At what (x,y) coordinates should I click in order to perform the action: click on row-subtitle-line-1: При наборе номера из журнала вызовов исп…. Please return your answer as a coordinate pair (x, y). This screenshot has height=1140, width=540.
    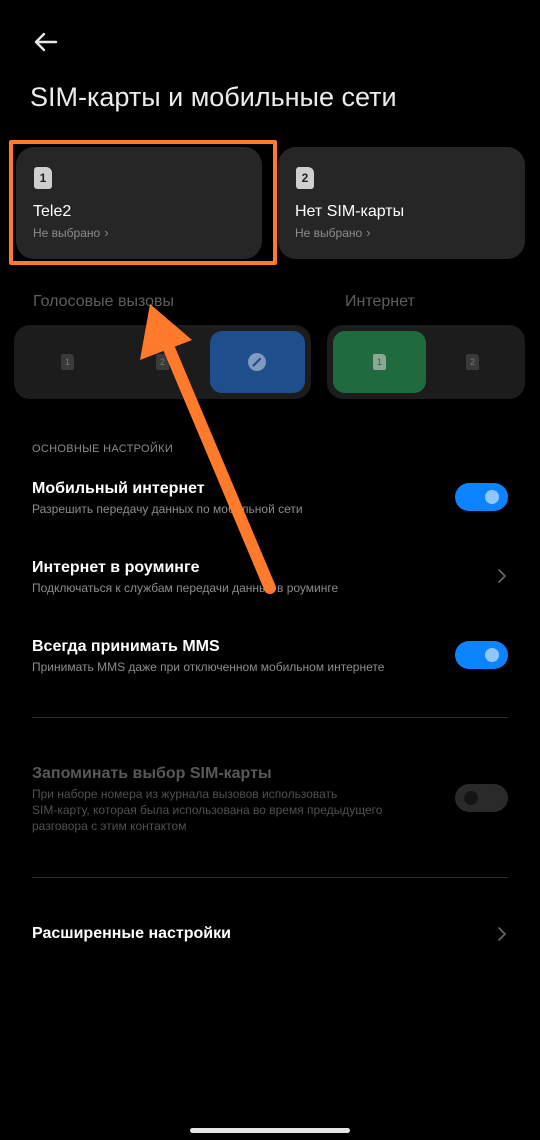
    Looking at the image, I should click on (185, 794).